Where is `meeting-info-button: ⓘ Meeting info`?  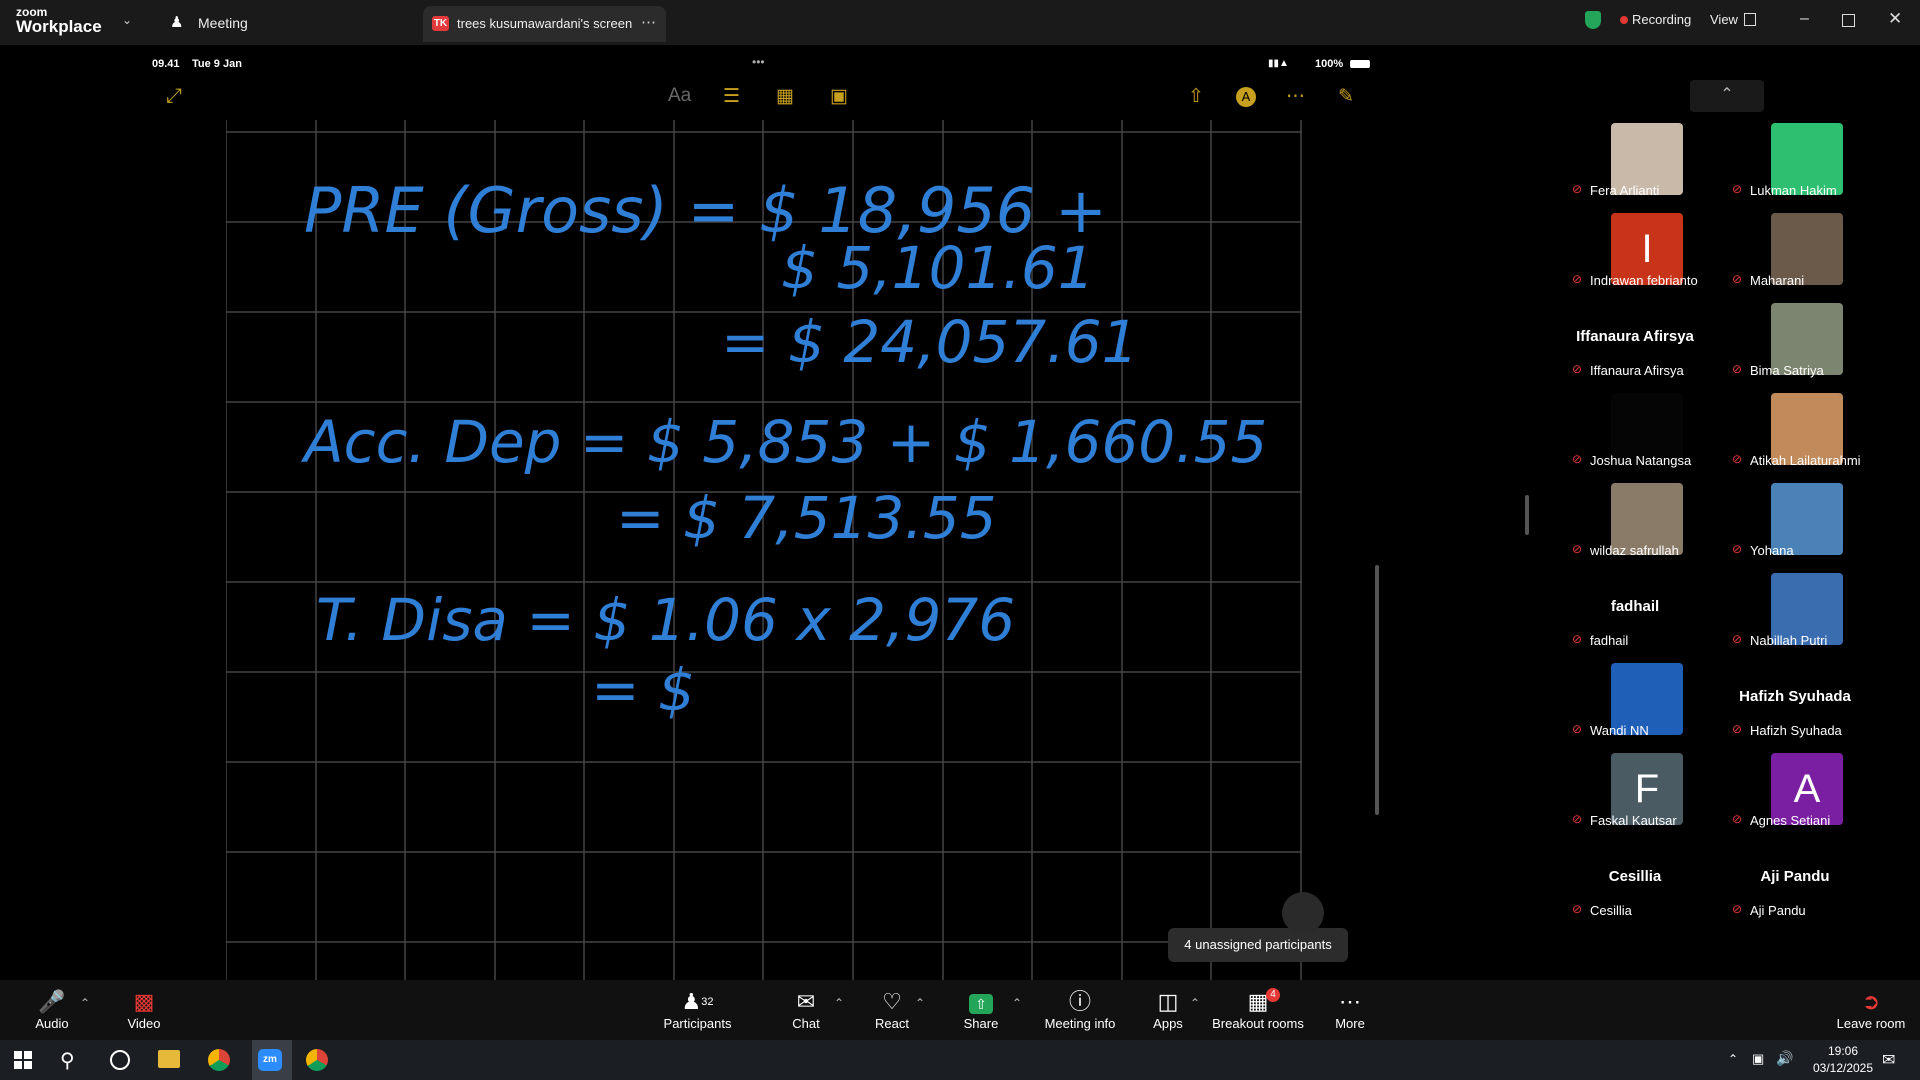 meeting-info-button: ⓘ Meeting info is located at coordinates (1080, 1009).